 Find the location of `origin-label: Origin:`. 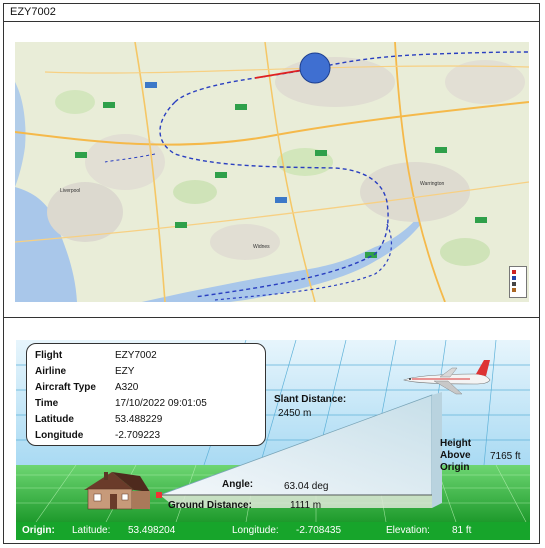

origin-label: Origin: is located at coordinates (38, 530).